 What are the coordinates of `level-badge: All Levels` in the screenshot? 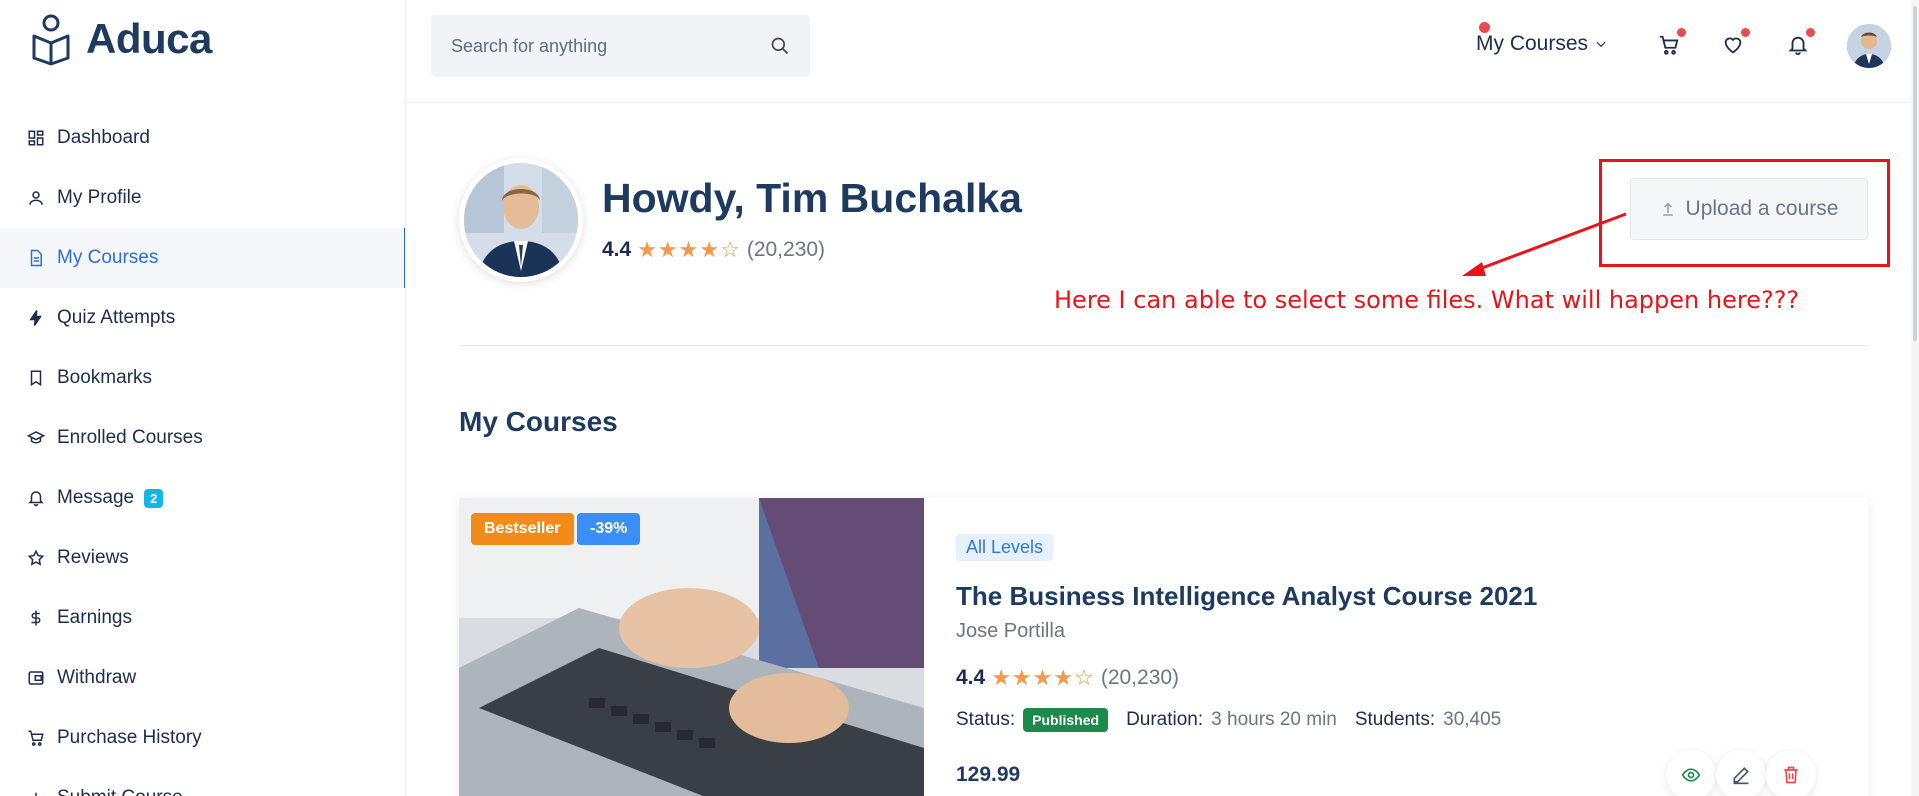 It's located at (1005, 547).